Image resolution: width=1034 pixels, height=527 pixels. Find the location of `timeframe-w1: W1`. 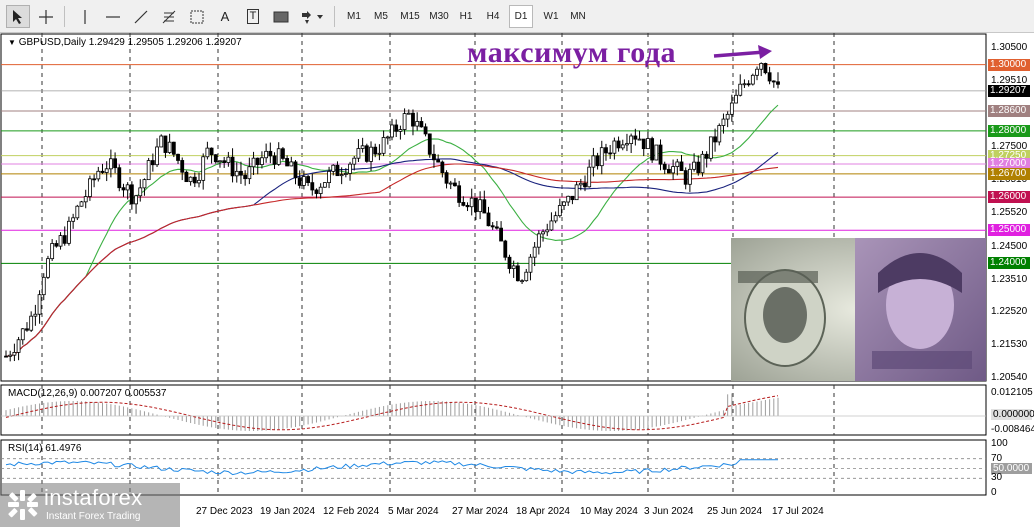

timeframe-w1: W1 is located at coordinates (551, 16).